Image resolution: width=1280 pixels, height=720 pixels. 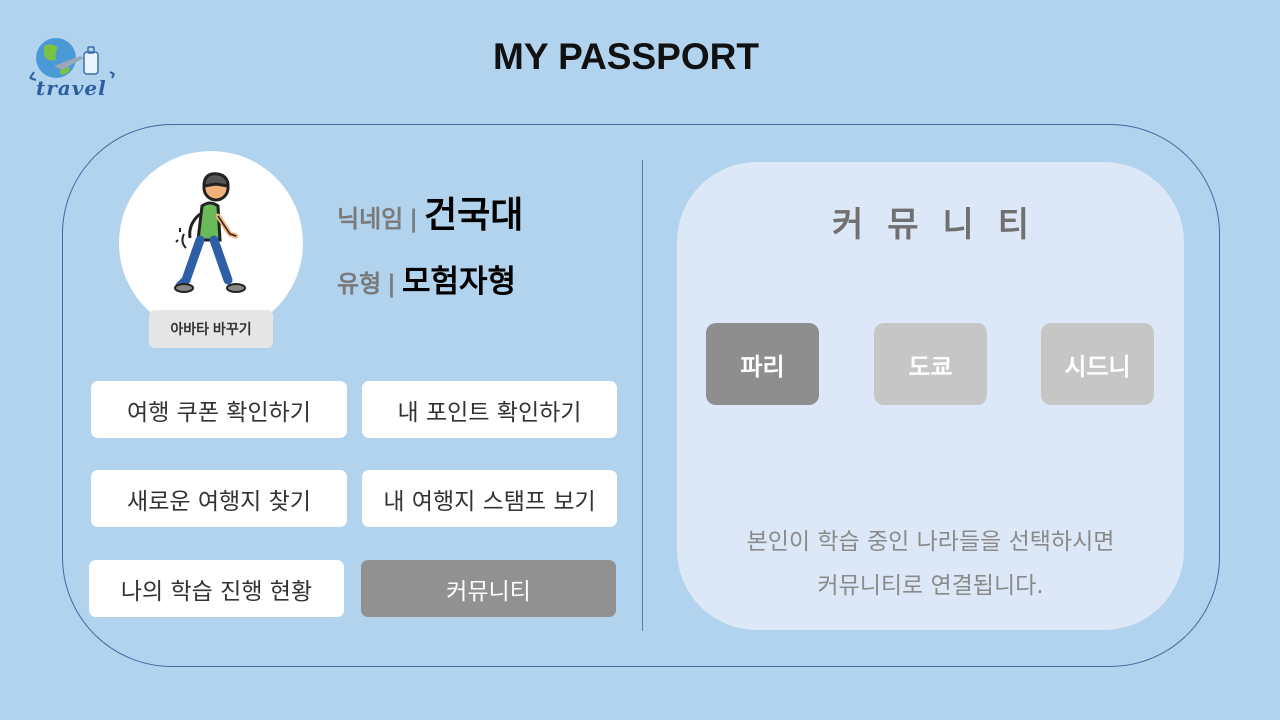 What do you see at coordinates (219, 498) in the screenshot?
I see `find-destination-button: 새로운 여행지 찾기` at bounding box center [219, 498].